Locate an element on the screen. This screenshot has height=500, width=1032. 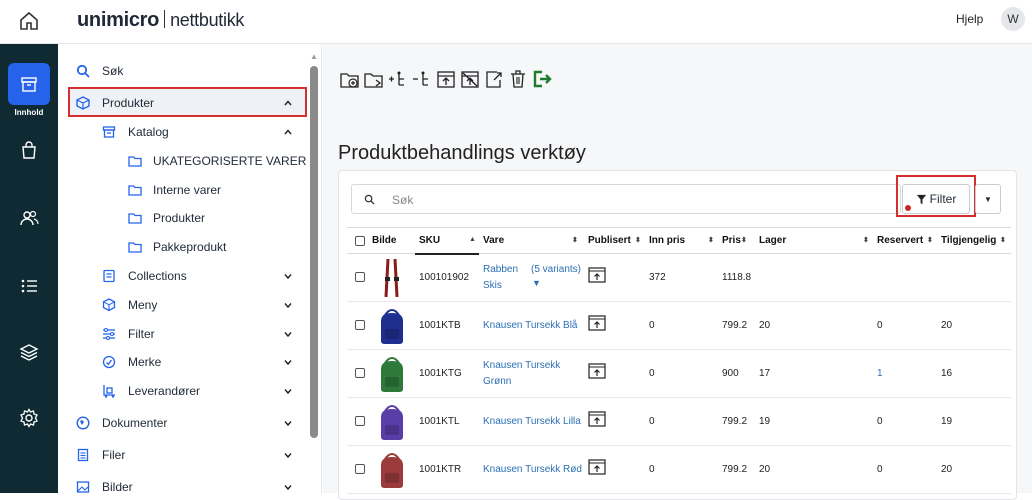
sidebar-item-meny: Meny is located at coordinates (183, 305).